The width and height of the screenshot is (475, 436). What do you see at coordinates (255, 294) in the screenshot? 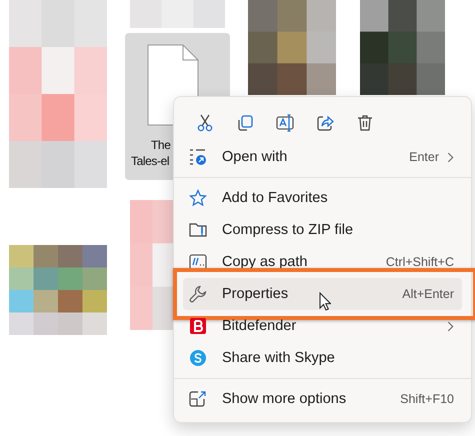
I see `menu-label: Properties` at bounding box center [255, 294].